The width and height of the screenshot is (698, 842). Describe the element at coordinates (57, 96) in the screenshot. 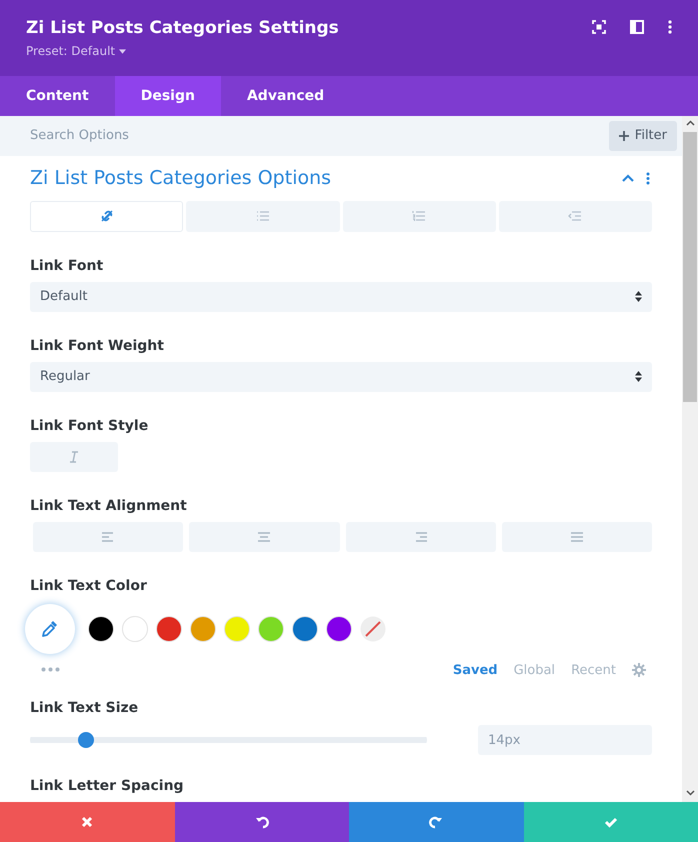

I see `tab: Content` at that location.